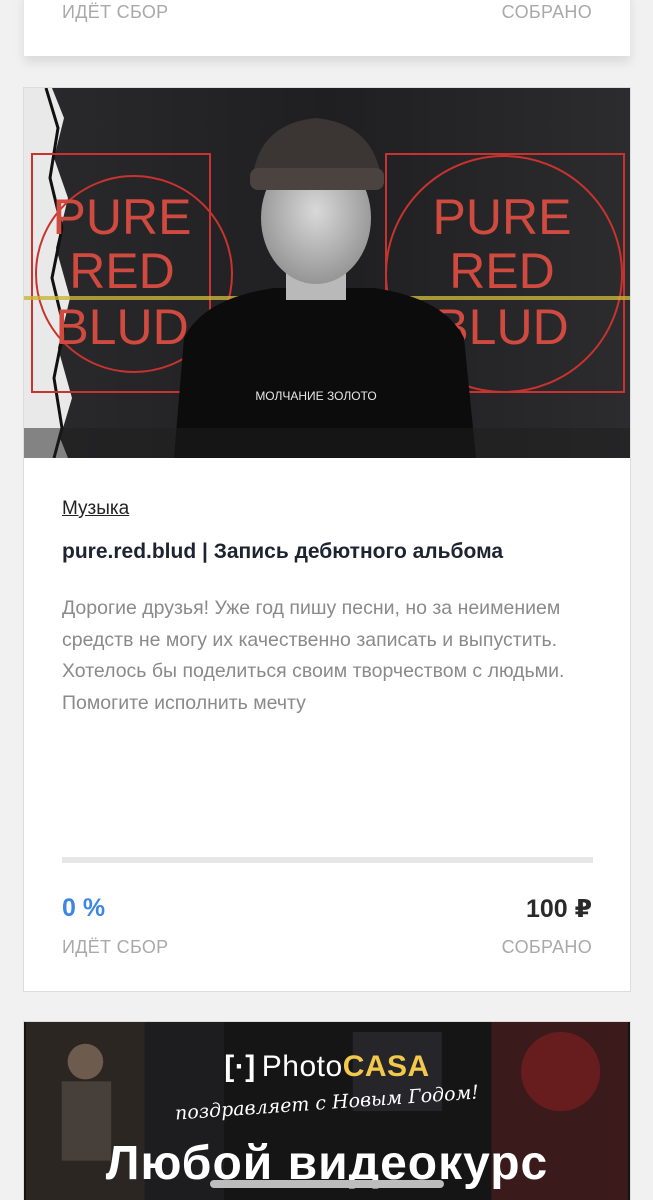 Image resolution: width=653 pixels, height=1200 pixels. Describe the element at coordinates (327, 28) in the screenshot. I see `campaign-card-previous: ИДЁТ СБОР СОБРАНО` at that location.